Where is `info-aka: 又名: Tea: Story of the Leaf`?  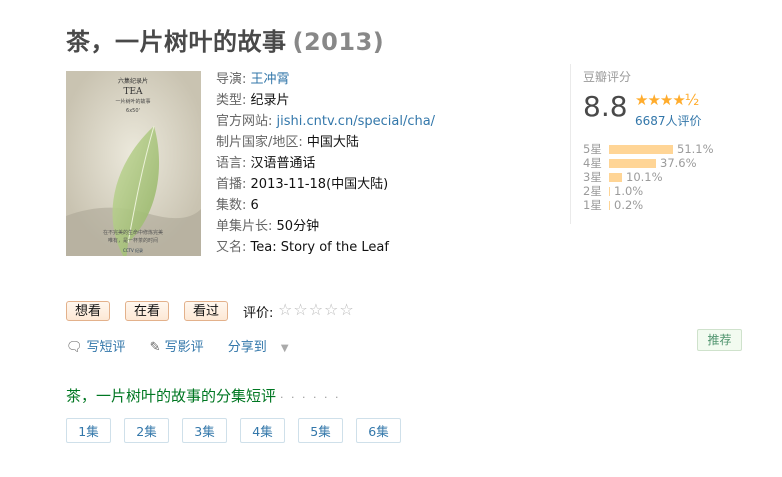
info-aka: 又名: Tea: Story of the Leaf is located at coordinates (325, 247).